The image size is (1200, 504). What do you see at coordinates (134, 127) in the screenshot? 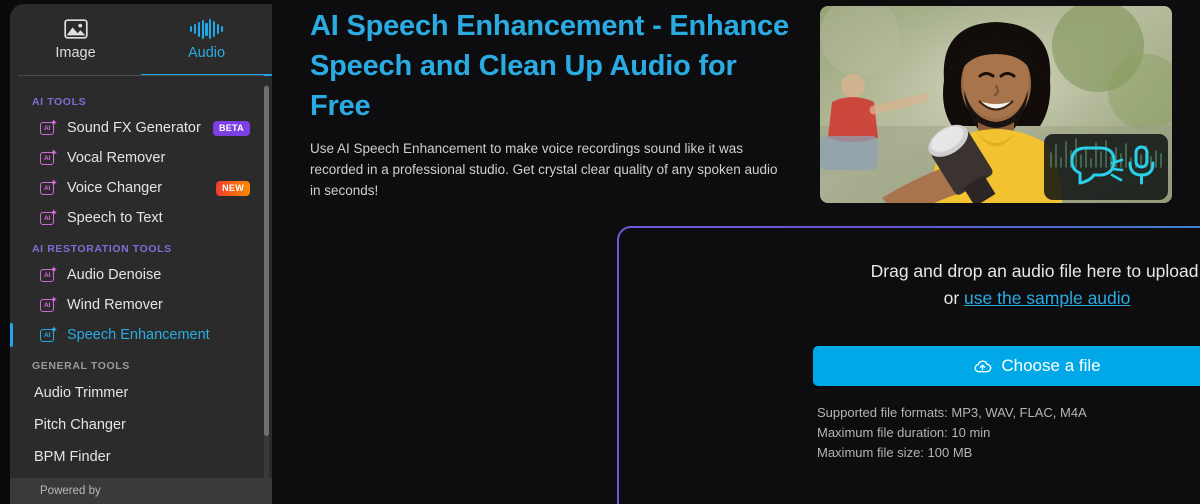
I see `sidebar-item-label: Sound FX Generator` at bounding box center [134, 127].